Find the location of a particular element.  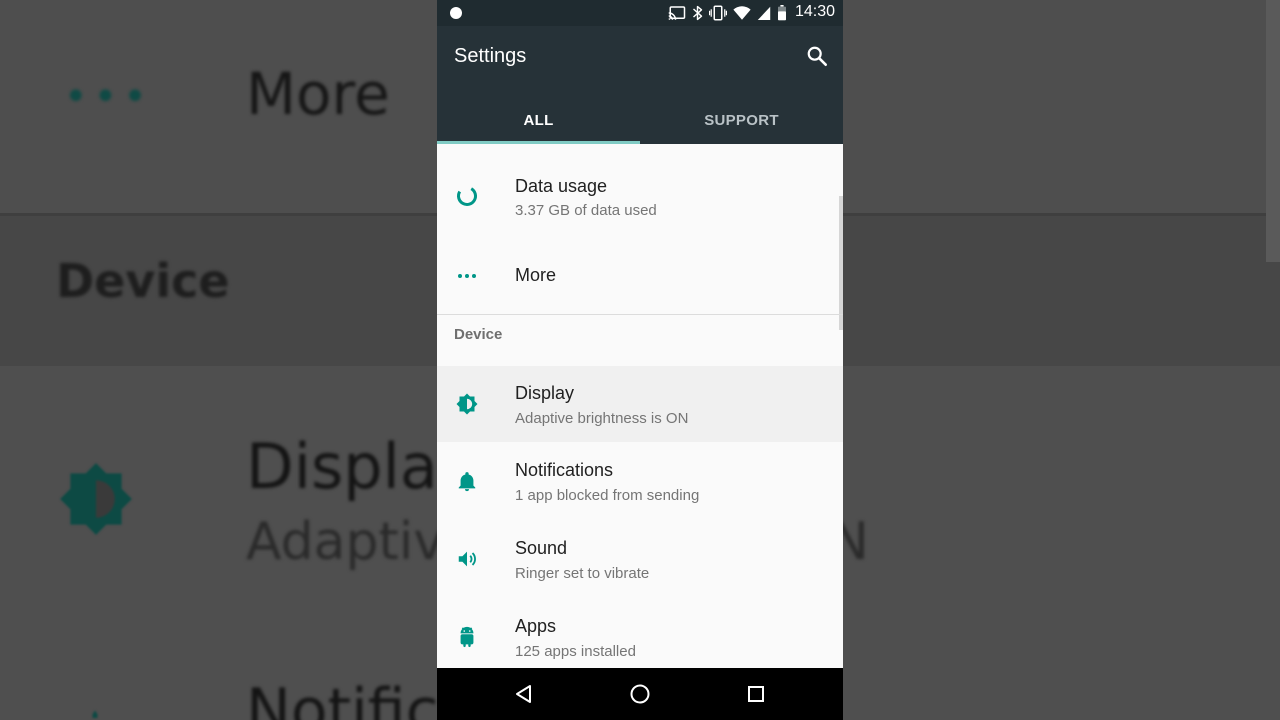

search-button is located at coordinates (817, 56).